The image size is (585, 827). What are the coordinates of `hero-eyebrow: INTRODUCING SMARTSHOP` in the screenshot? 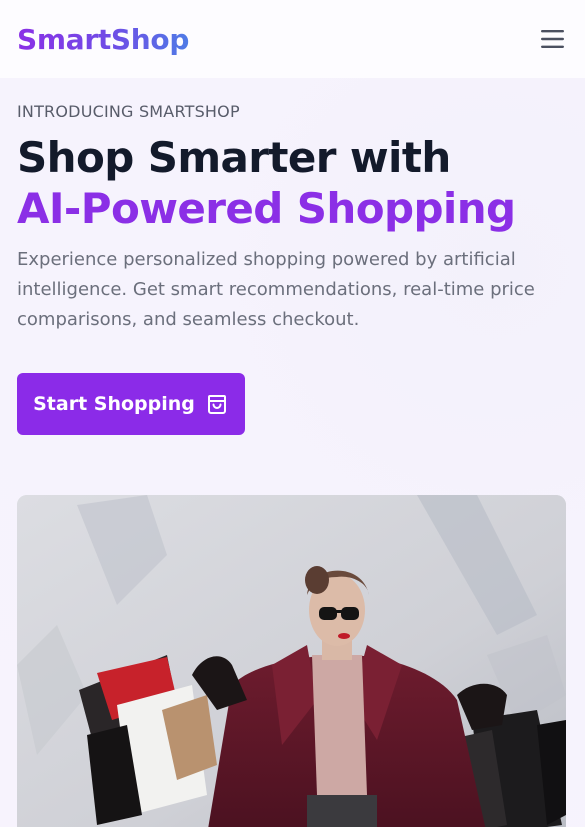 It's located at (128, 111).